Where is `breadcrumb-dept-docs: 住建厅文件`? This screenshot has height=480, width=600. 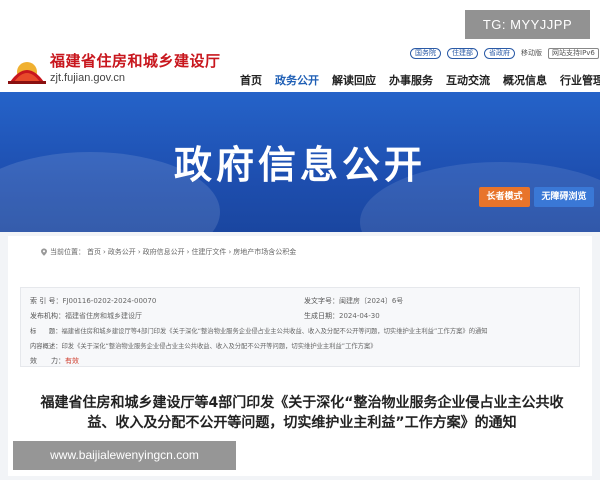
breadcrumb-dept-docs: 住建厅文件 is located at coordinates (208, 252).